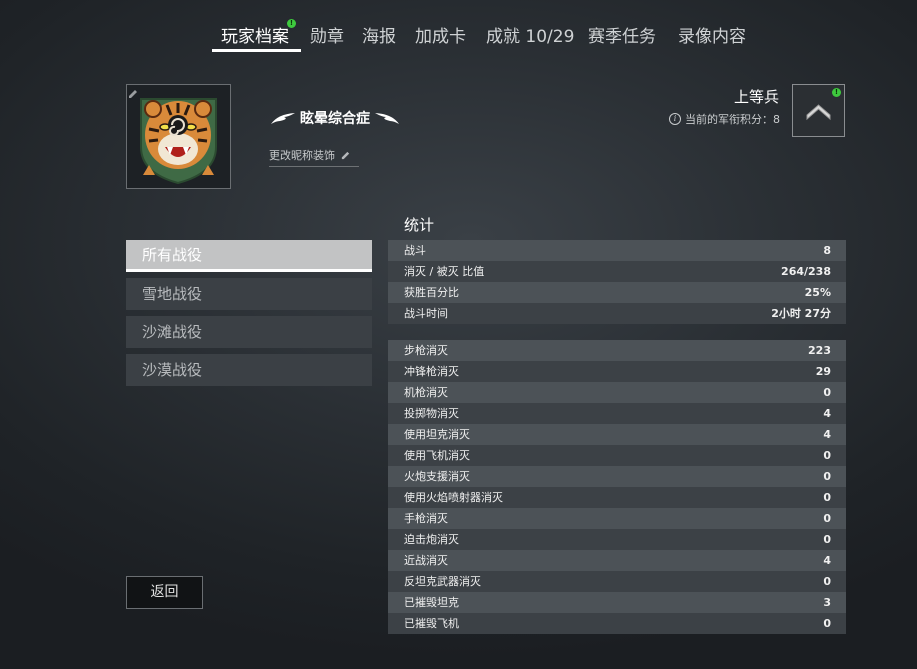  I want to click on stat-row: 已摧毁坦克 3, so click(617, 602).